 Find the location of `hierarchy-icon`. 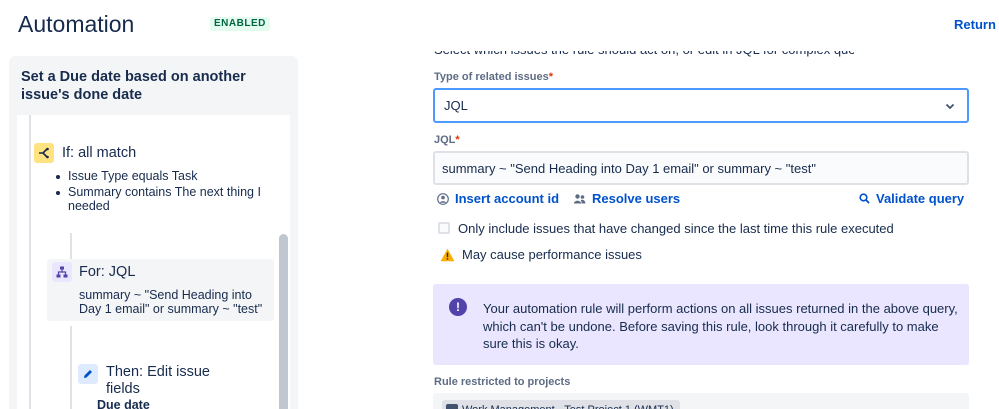

hierarchy-icon is located at coordinates (62, 272).